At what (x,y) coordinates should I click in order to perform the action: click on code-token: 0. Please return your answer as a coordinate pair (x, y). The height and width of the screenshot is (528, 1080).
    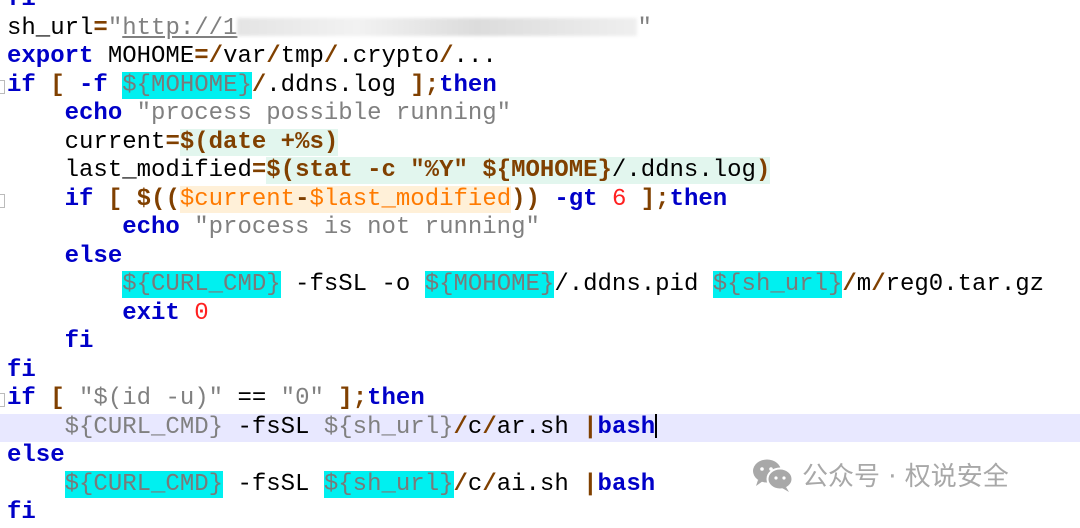
    Looking at the image, I should click on (201, 313).